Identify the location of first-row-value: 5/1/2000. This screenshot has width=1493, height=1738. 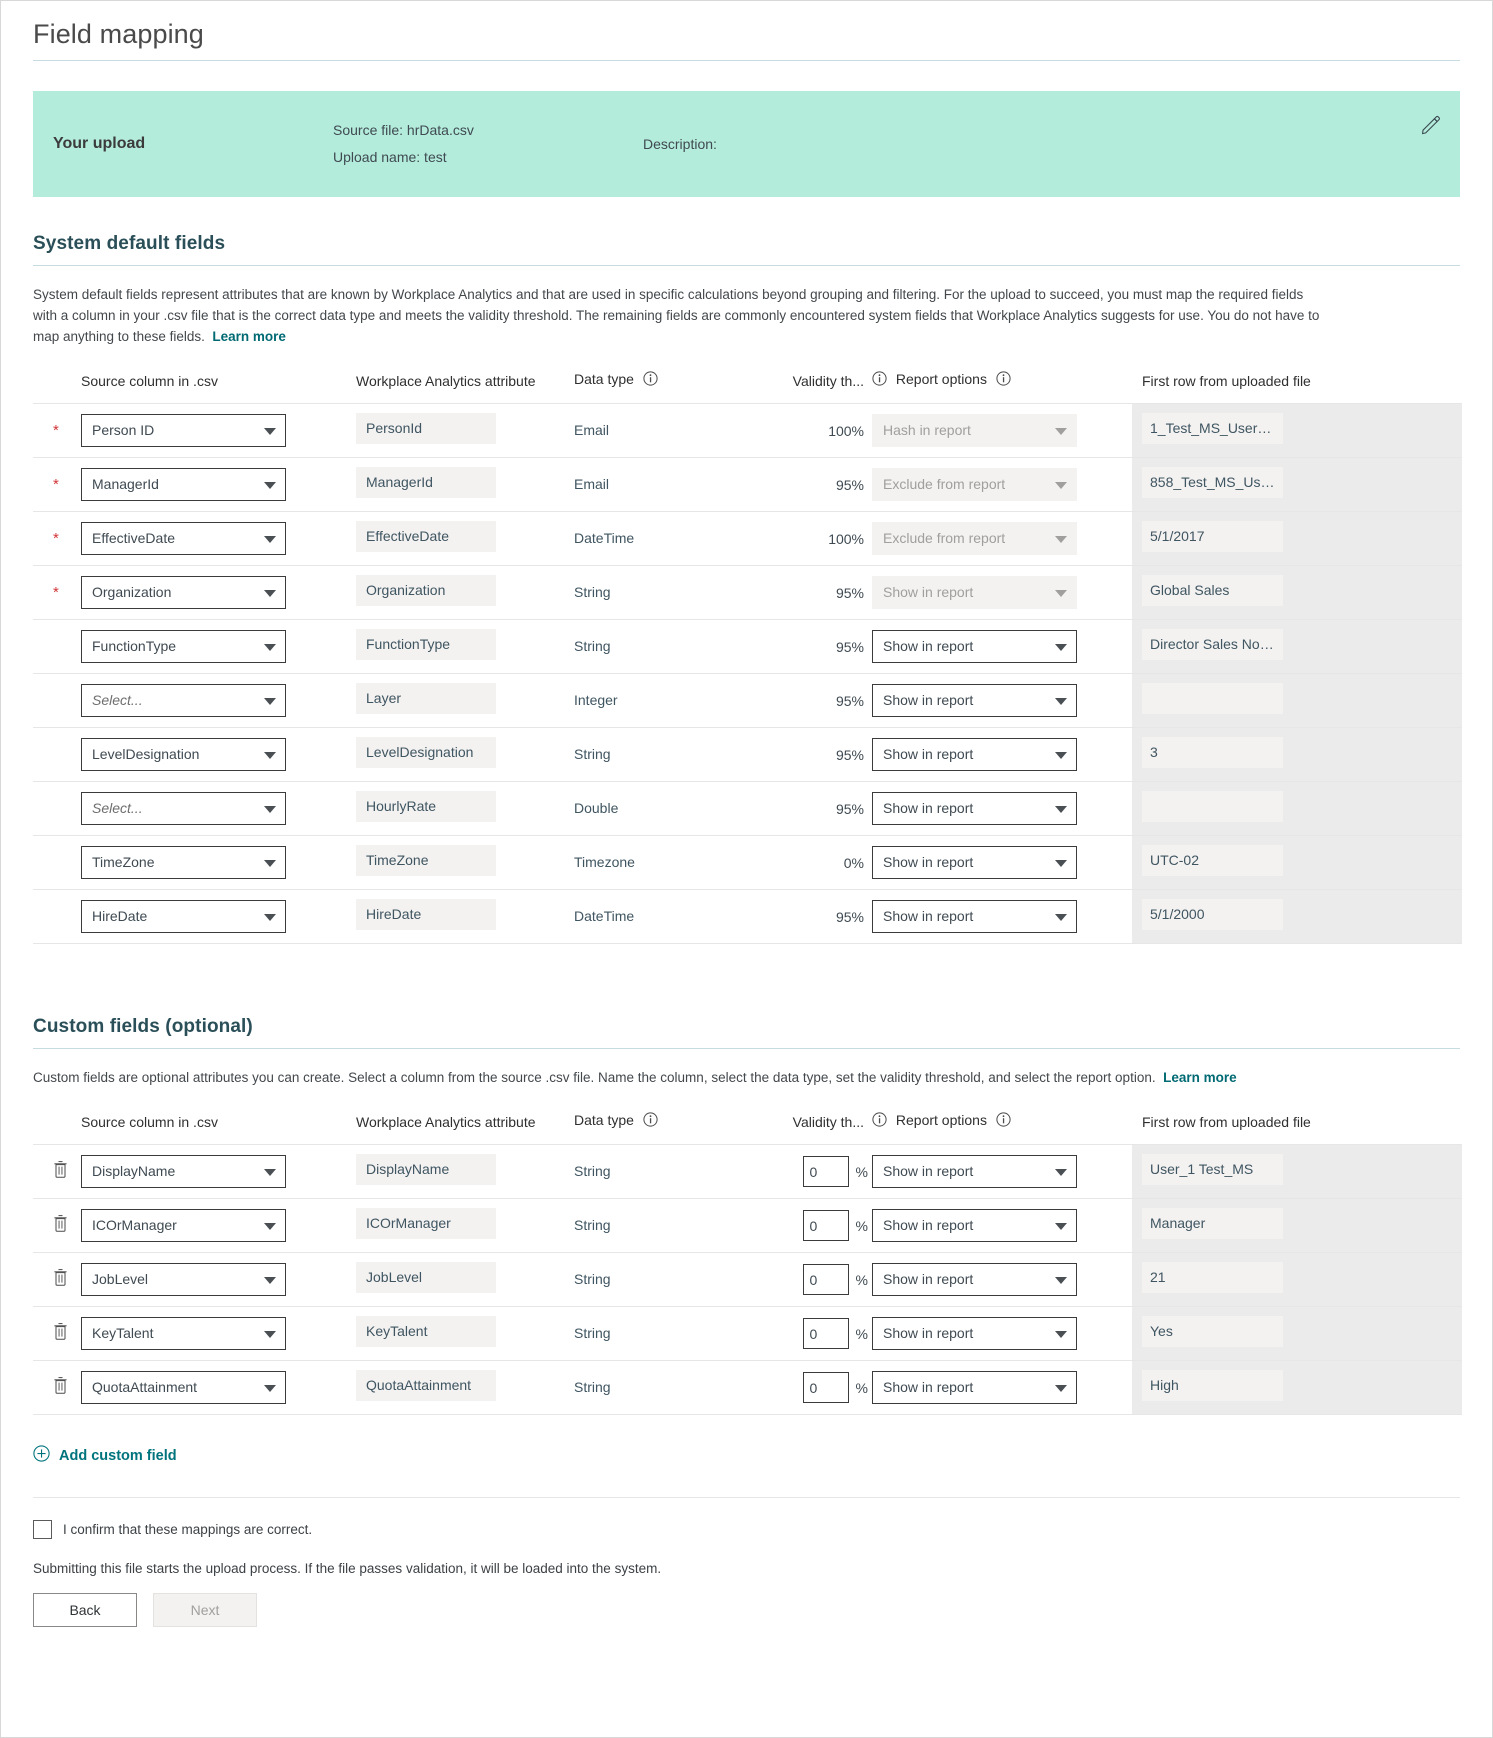
(1212, 914).